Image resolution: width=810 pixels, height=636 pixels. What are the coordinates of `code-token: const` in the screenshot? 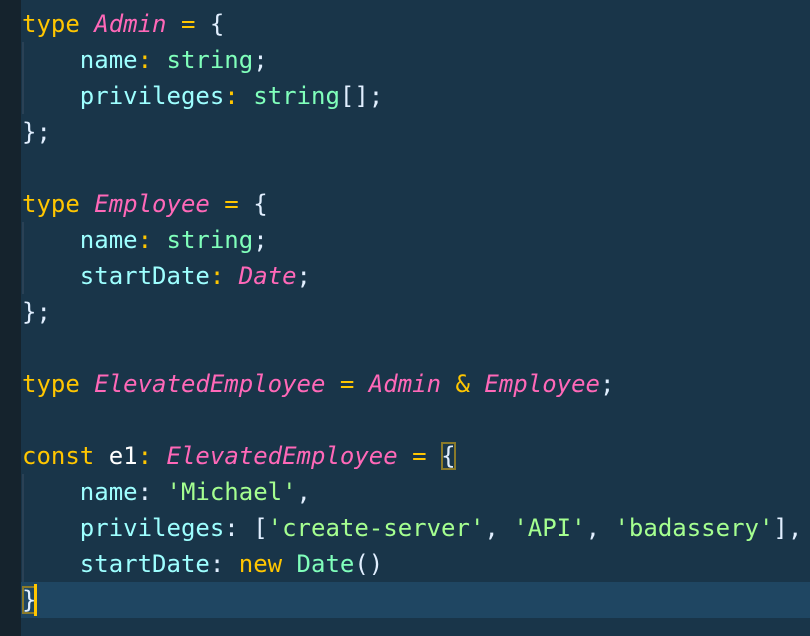 It's located at (65, 456).